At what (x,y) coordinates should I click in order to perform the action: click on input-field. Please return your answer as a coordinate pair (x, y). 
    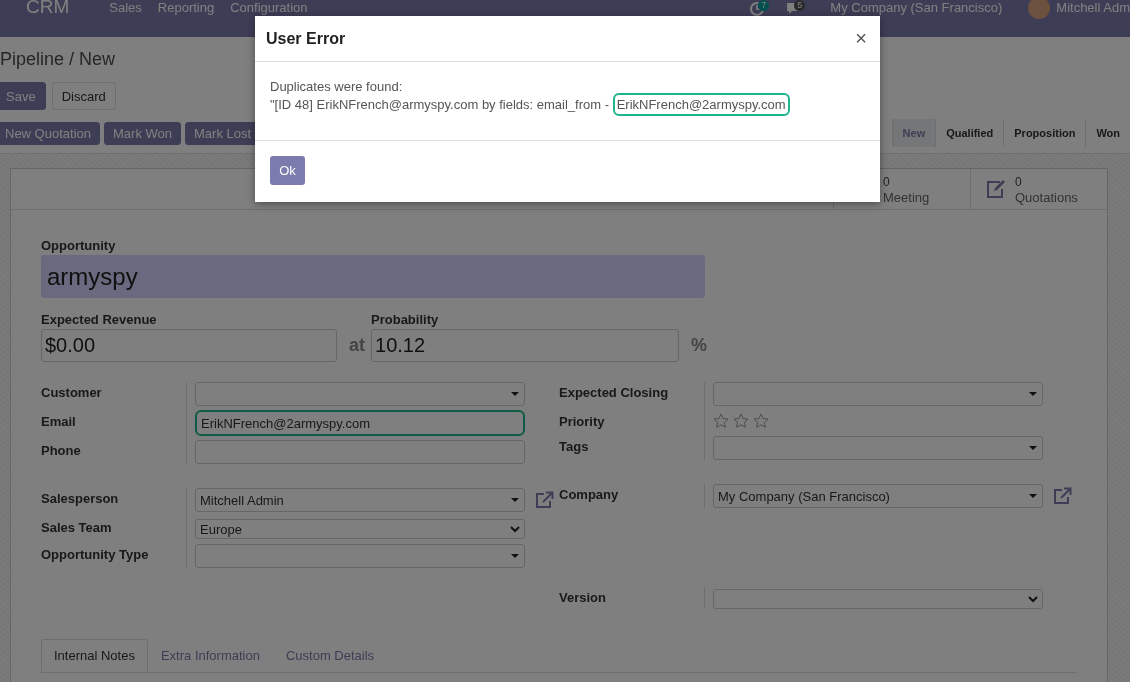
    Looking at the image, I should click on (360, 452).